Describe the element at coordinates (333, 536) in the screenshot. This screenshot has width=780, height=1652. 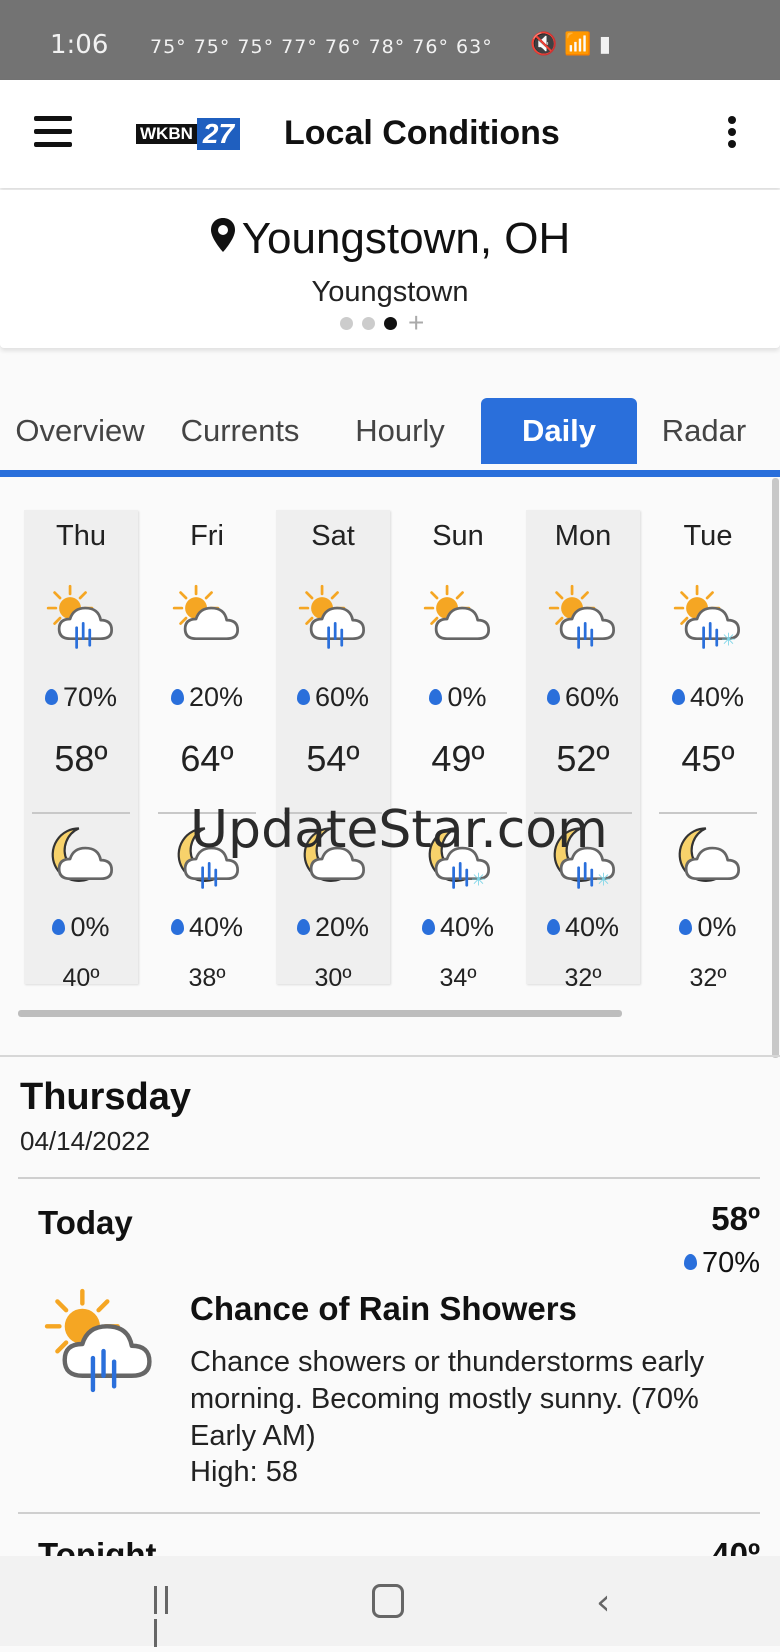
I see `day-name: Sat` at that location.